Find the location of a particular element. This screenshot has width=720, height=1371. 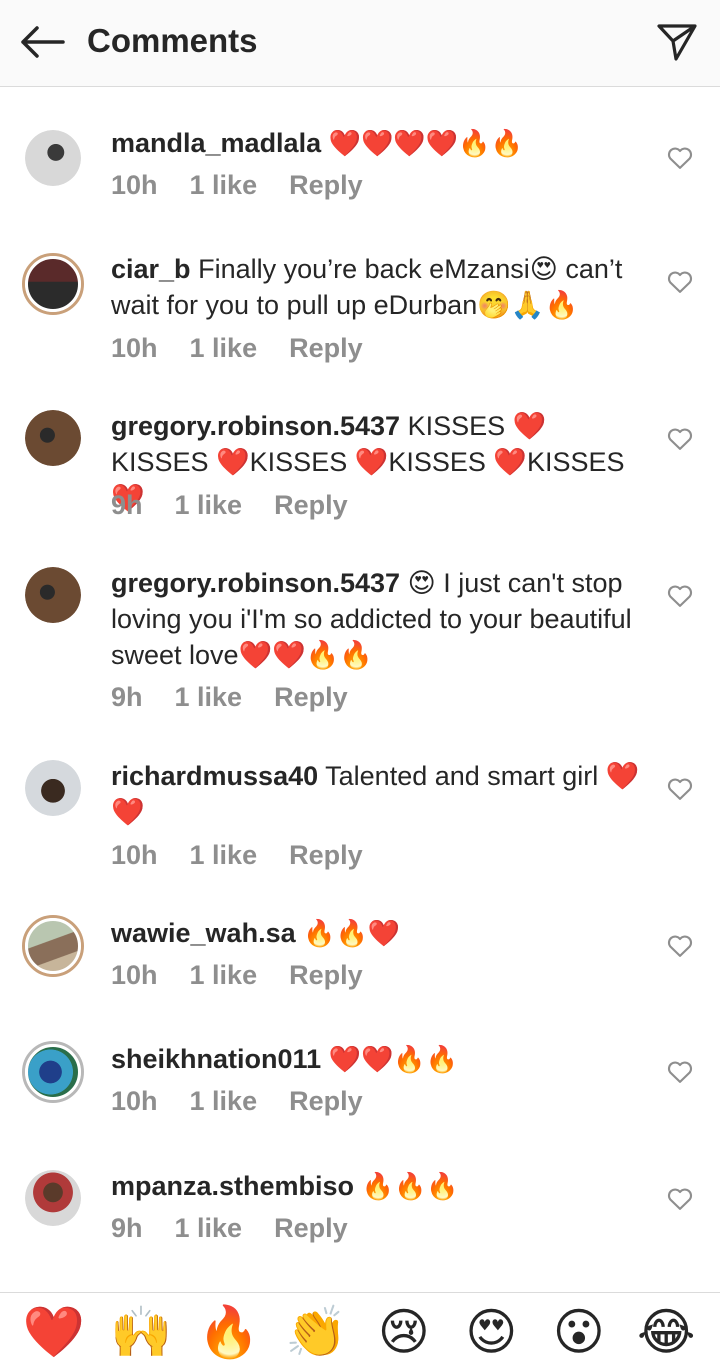

comment-username: mandla_madlala is located at coordinates (216, 143).